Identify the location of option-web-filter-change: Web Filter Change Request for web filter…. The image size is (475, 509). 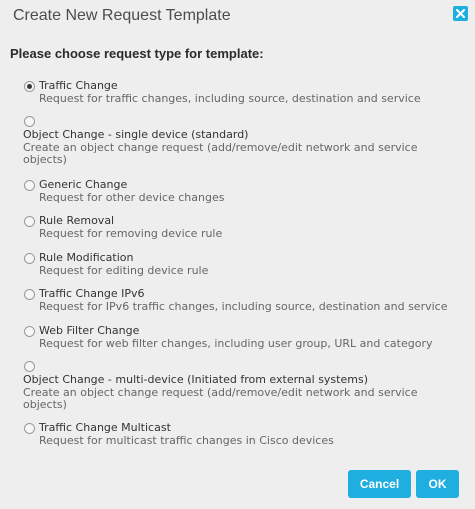
(238, 339).